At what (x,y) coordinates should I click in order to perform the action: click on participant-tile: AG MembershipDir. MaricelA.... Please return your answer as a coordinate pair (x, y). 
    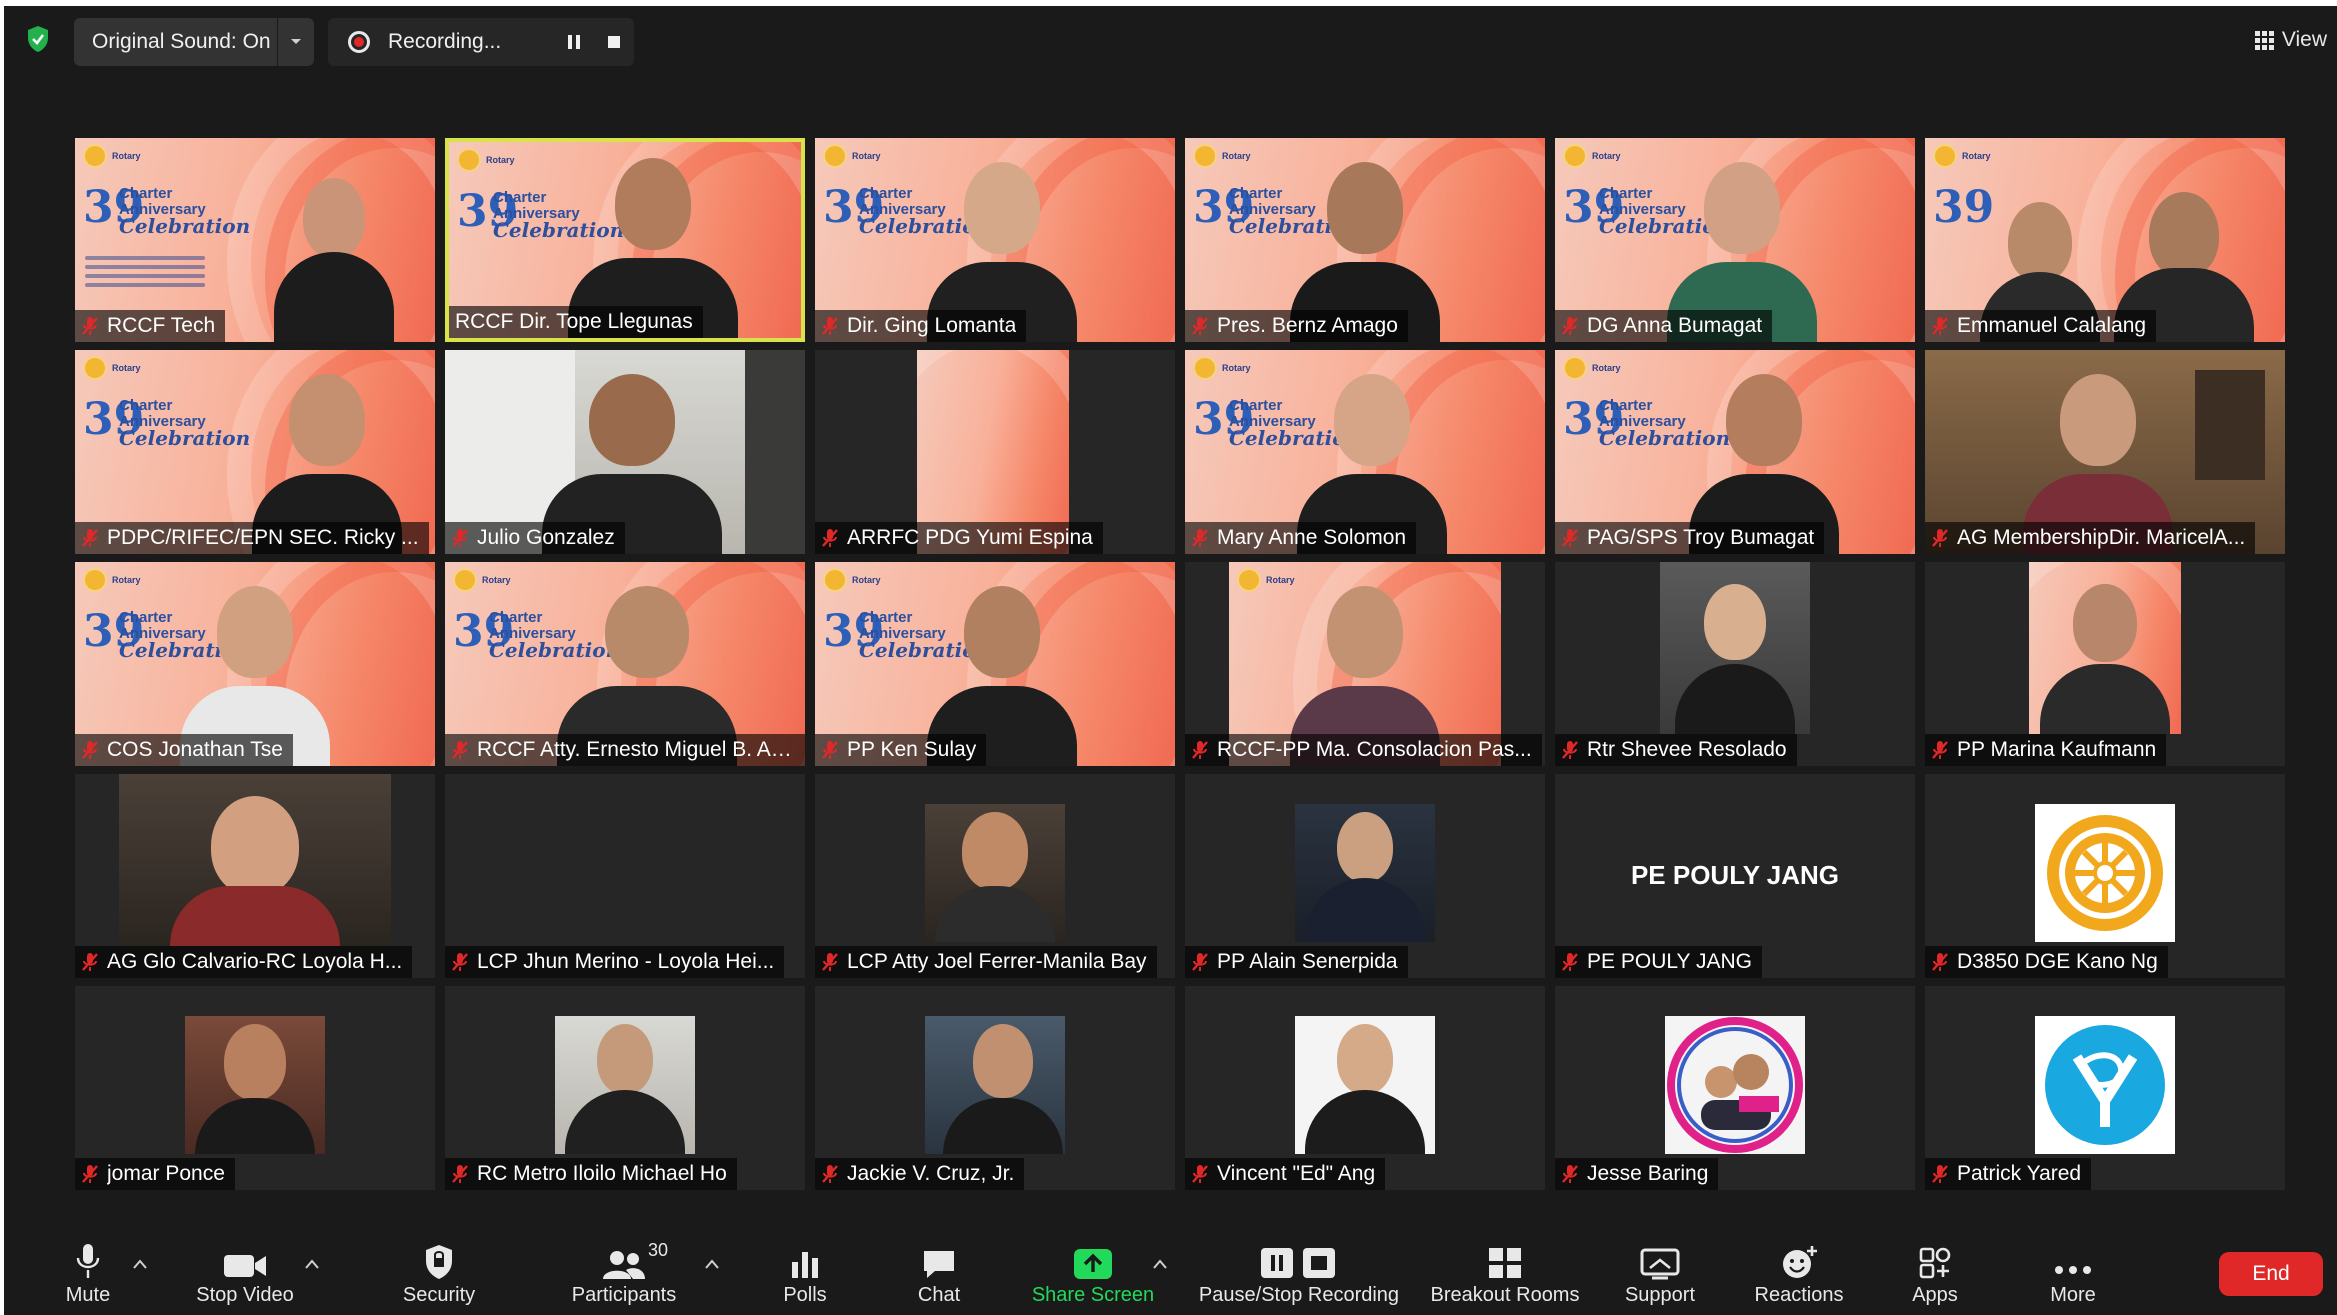
    Looking at the image, I should click on (2105, 452).